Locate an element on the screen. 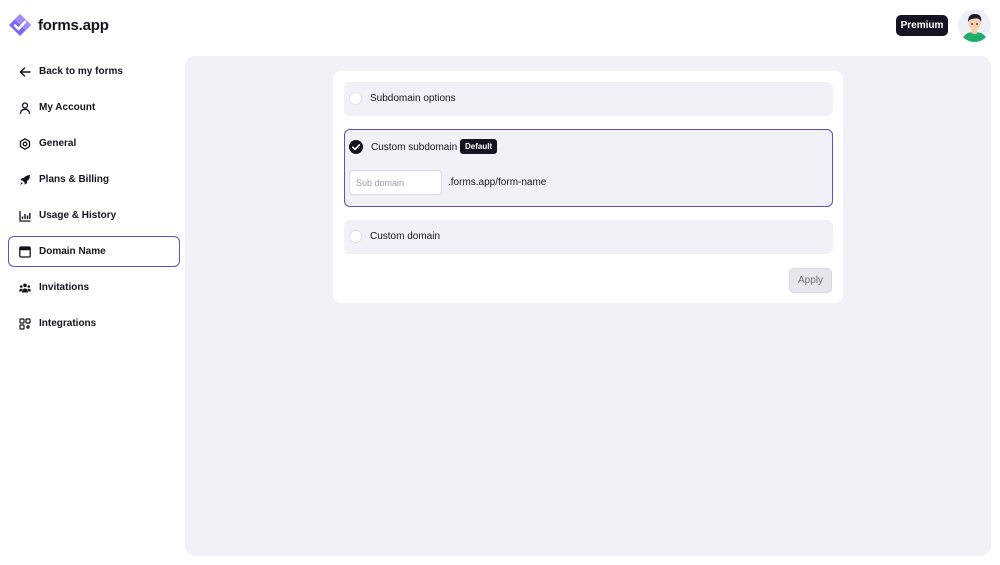  sidebar-item-back-to-my-forms: Back to my forms is located at coordinates (94, 71).